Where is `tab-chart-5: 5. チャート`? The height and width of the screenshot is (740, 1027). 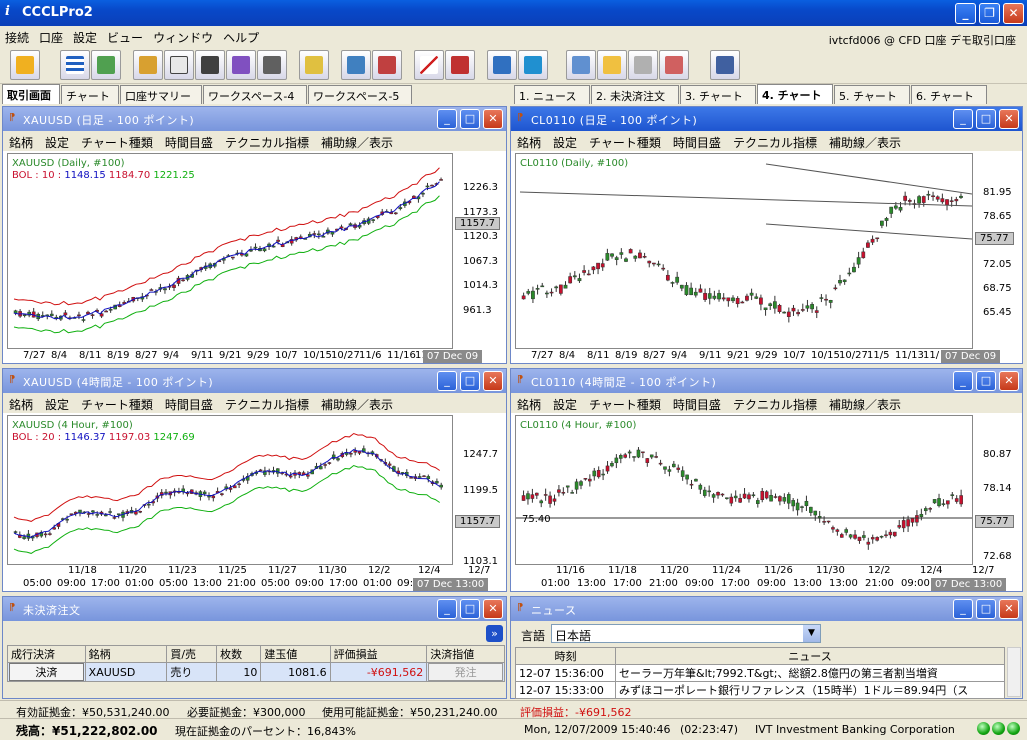 tab-chart-5: 5. チャート is located at coordinates (872, 94).